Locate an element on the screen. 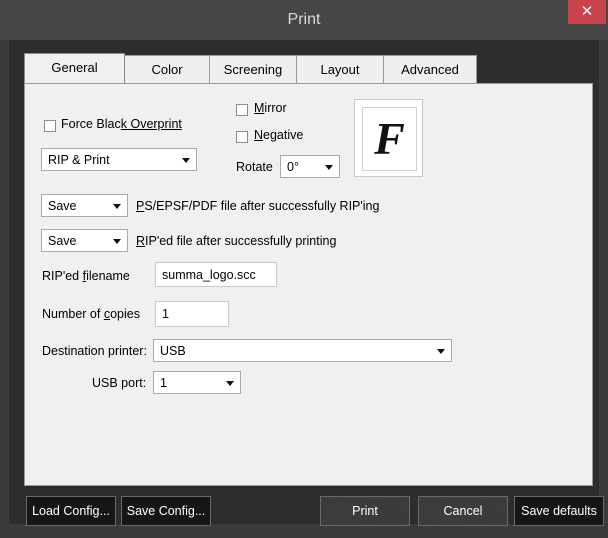 The height and width of the screenshot is (538, 608). preview-page: F is located at coordinates (389, 139).